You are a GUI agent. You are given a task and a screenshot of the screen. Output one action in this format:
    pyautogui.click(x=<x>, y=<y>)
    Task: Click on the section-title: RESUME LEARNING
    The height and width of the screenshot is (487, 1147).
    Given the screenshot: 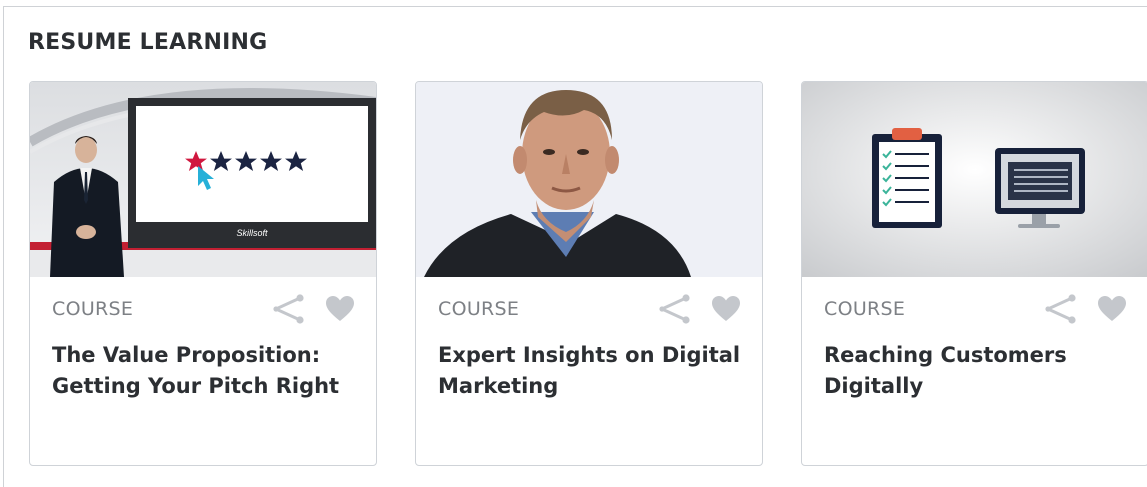 What is the action you would take?
    pyautogui.click(x=148, y=42)
    